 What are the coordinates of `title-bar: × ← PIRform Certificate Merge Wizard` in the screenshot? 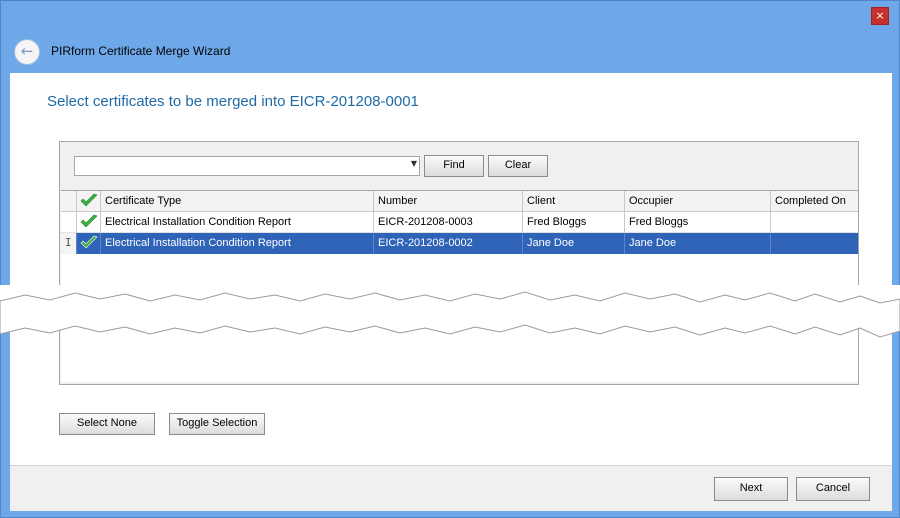 It's located at (450, 36).